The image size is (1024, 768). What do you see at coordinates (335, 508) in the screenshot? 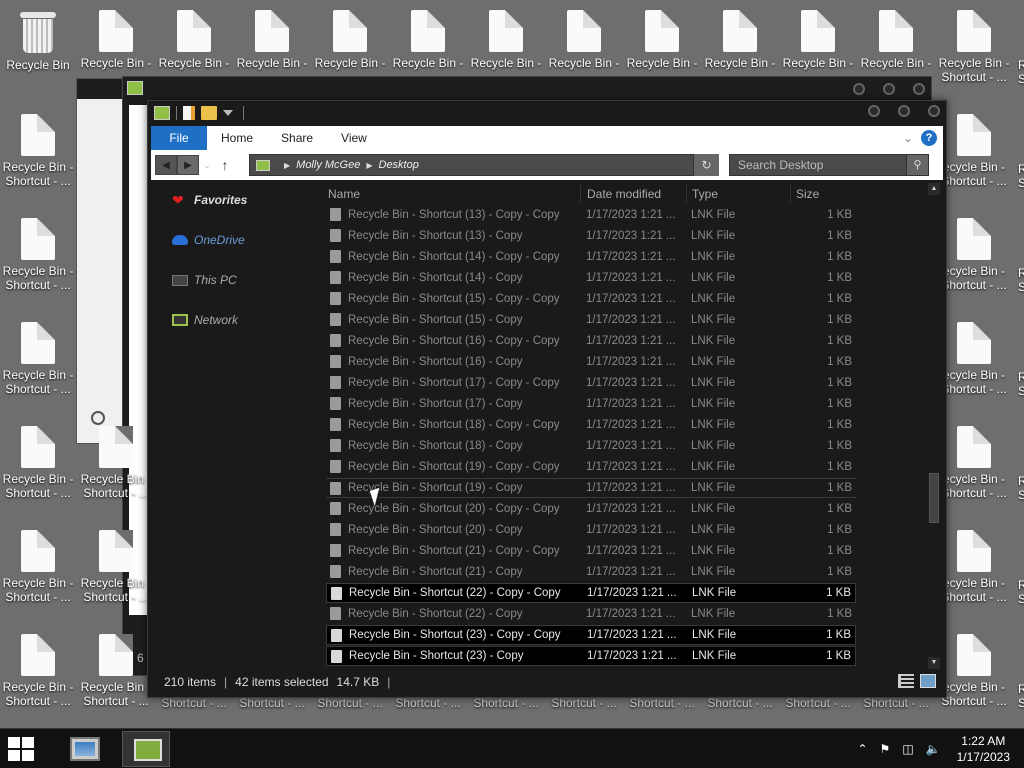
I see `lnk-file-icon` at bounding box center [335, 508].